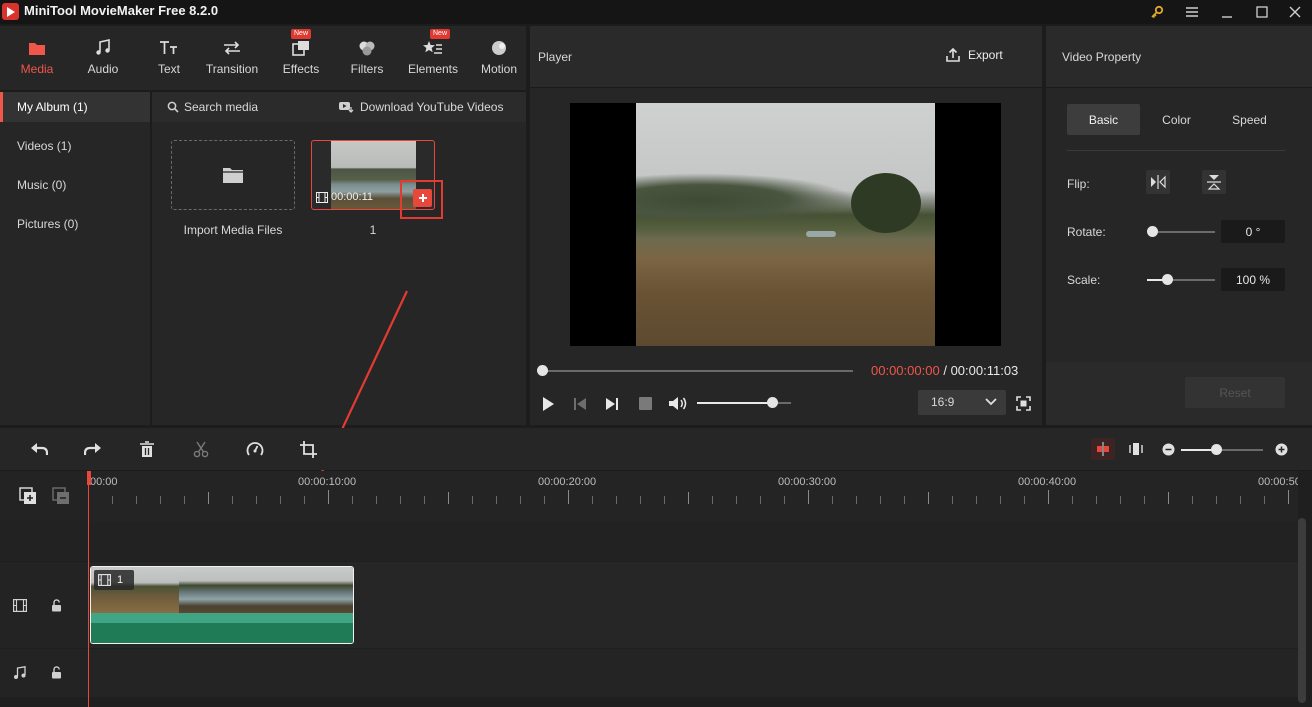 This screenshot has height=707, width=1312. What do you see at coordinates (1192, 12) in the screenshot?
I see `menu-icon` at bounding box center [1192, 12].